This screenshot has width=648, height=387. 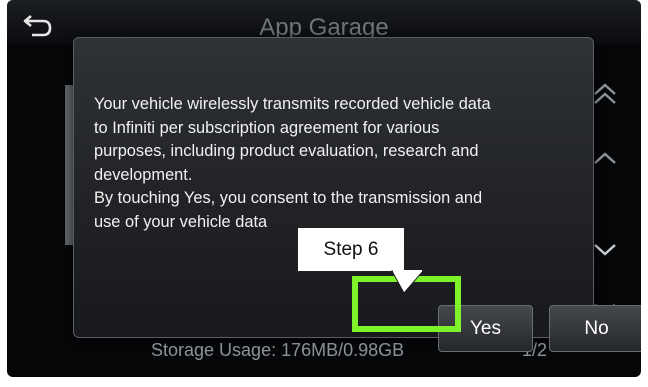 What do you see at coordinates (278, 350) in the screenshot?
I see `storage-usage: Storage Usage: 176MB/0.98GB` at bounding box center [278, 350].